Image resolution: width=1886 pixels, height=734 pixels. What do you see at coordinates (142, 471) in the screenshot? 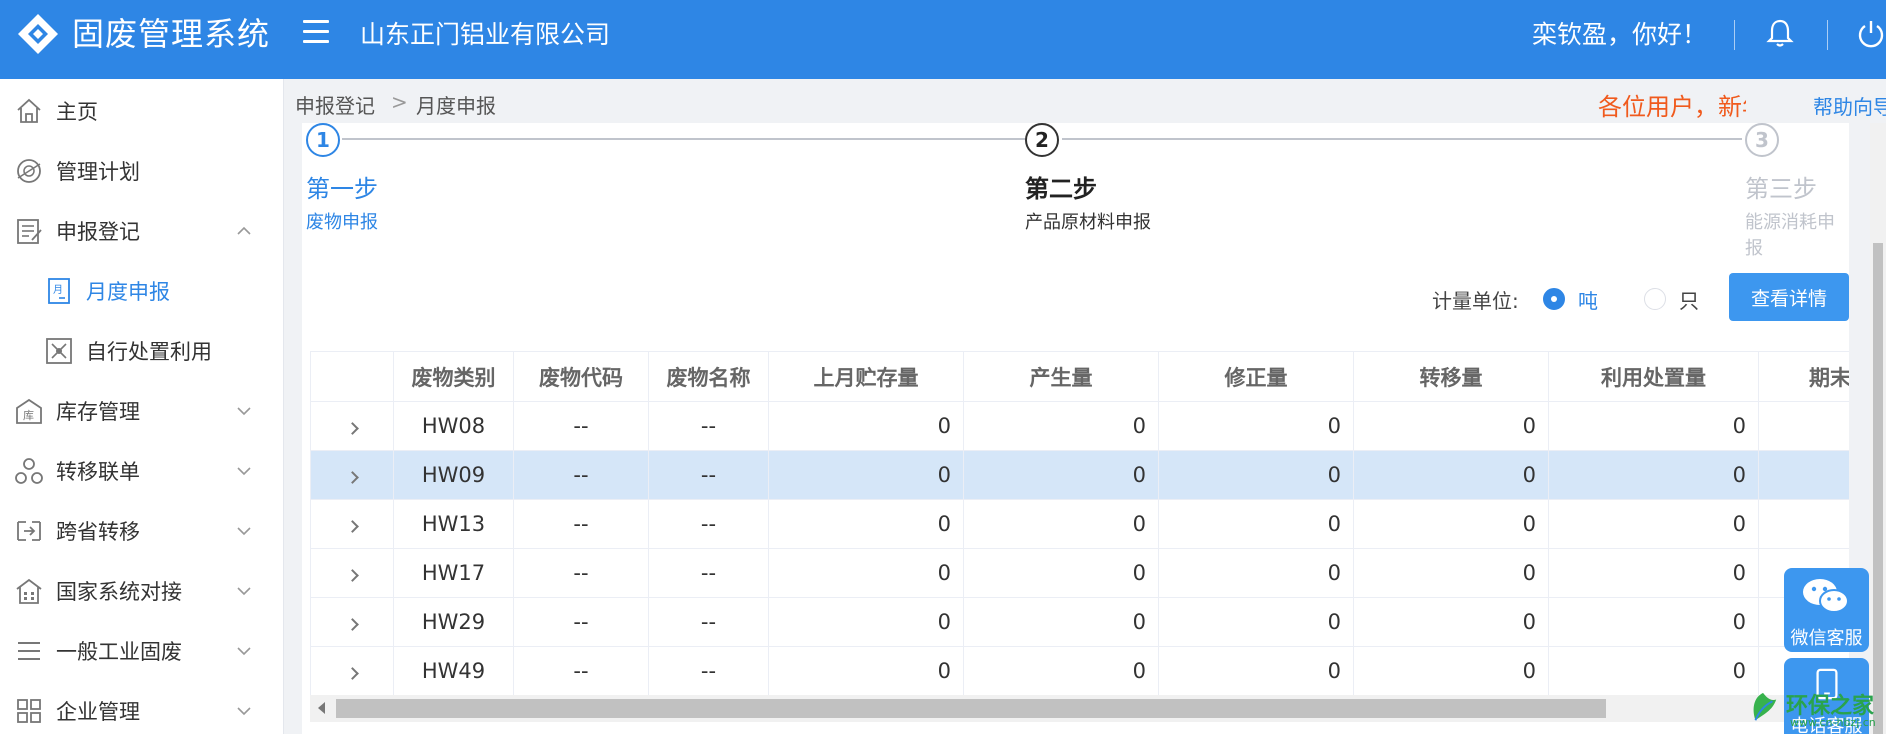
I see `sidebar-item-transfer: 转移联单` at bounding box center [142, 471].